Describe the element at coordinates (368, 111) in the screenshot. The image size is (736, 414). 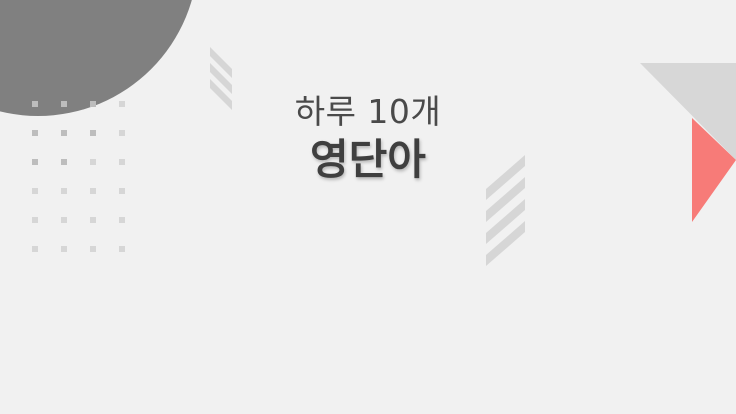
I see `subtitle: 하루 10개` at that location.